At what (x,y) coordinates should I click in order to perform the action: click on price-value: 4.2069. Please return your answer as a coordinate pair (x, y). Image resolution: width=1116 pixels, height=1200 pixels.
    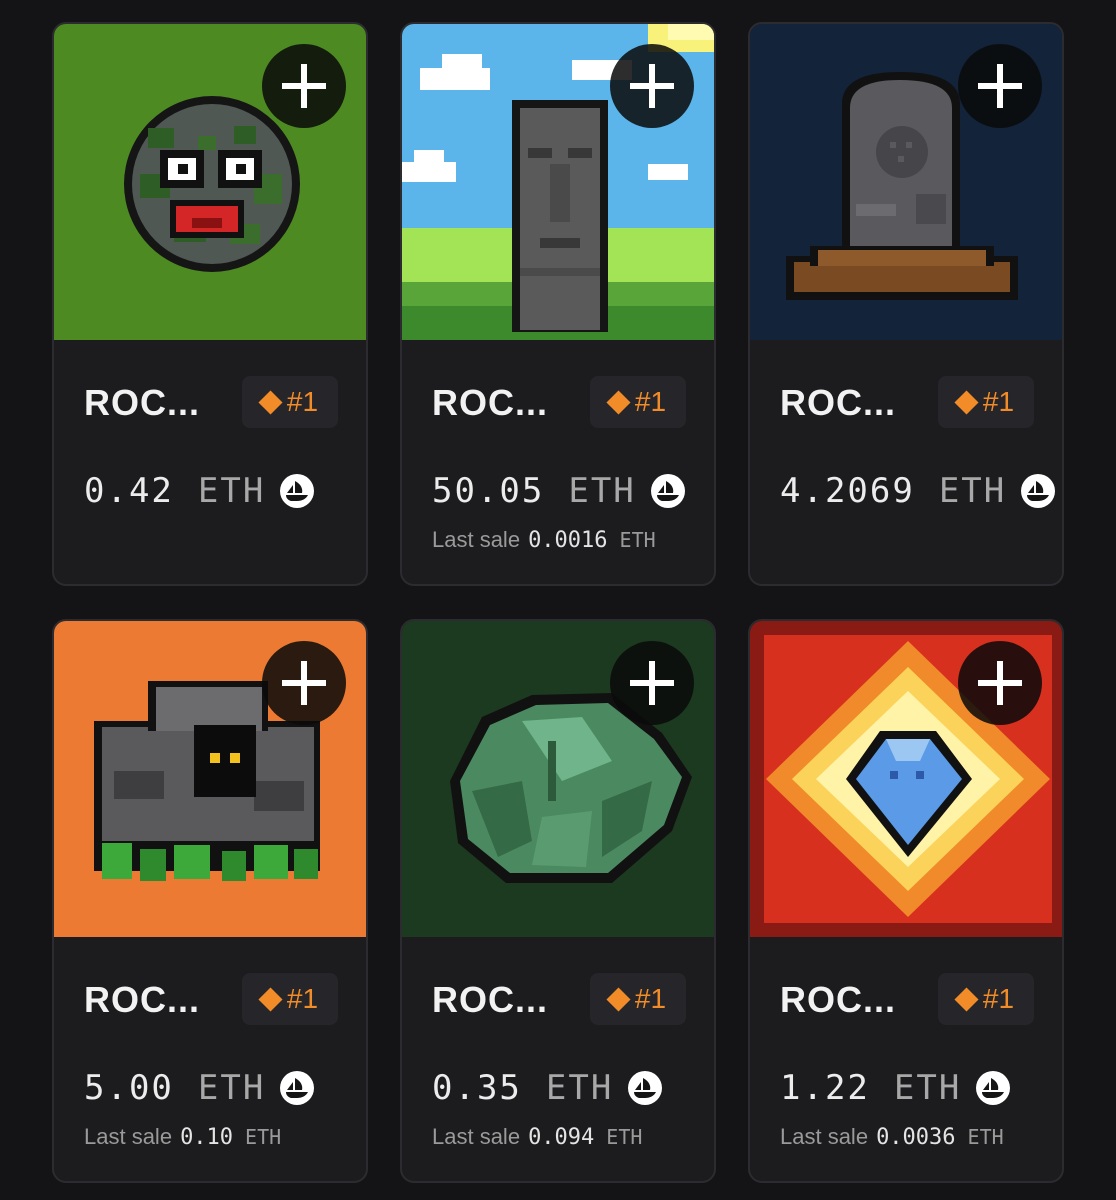
    Looking at the image, I should click on (847, 491).